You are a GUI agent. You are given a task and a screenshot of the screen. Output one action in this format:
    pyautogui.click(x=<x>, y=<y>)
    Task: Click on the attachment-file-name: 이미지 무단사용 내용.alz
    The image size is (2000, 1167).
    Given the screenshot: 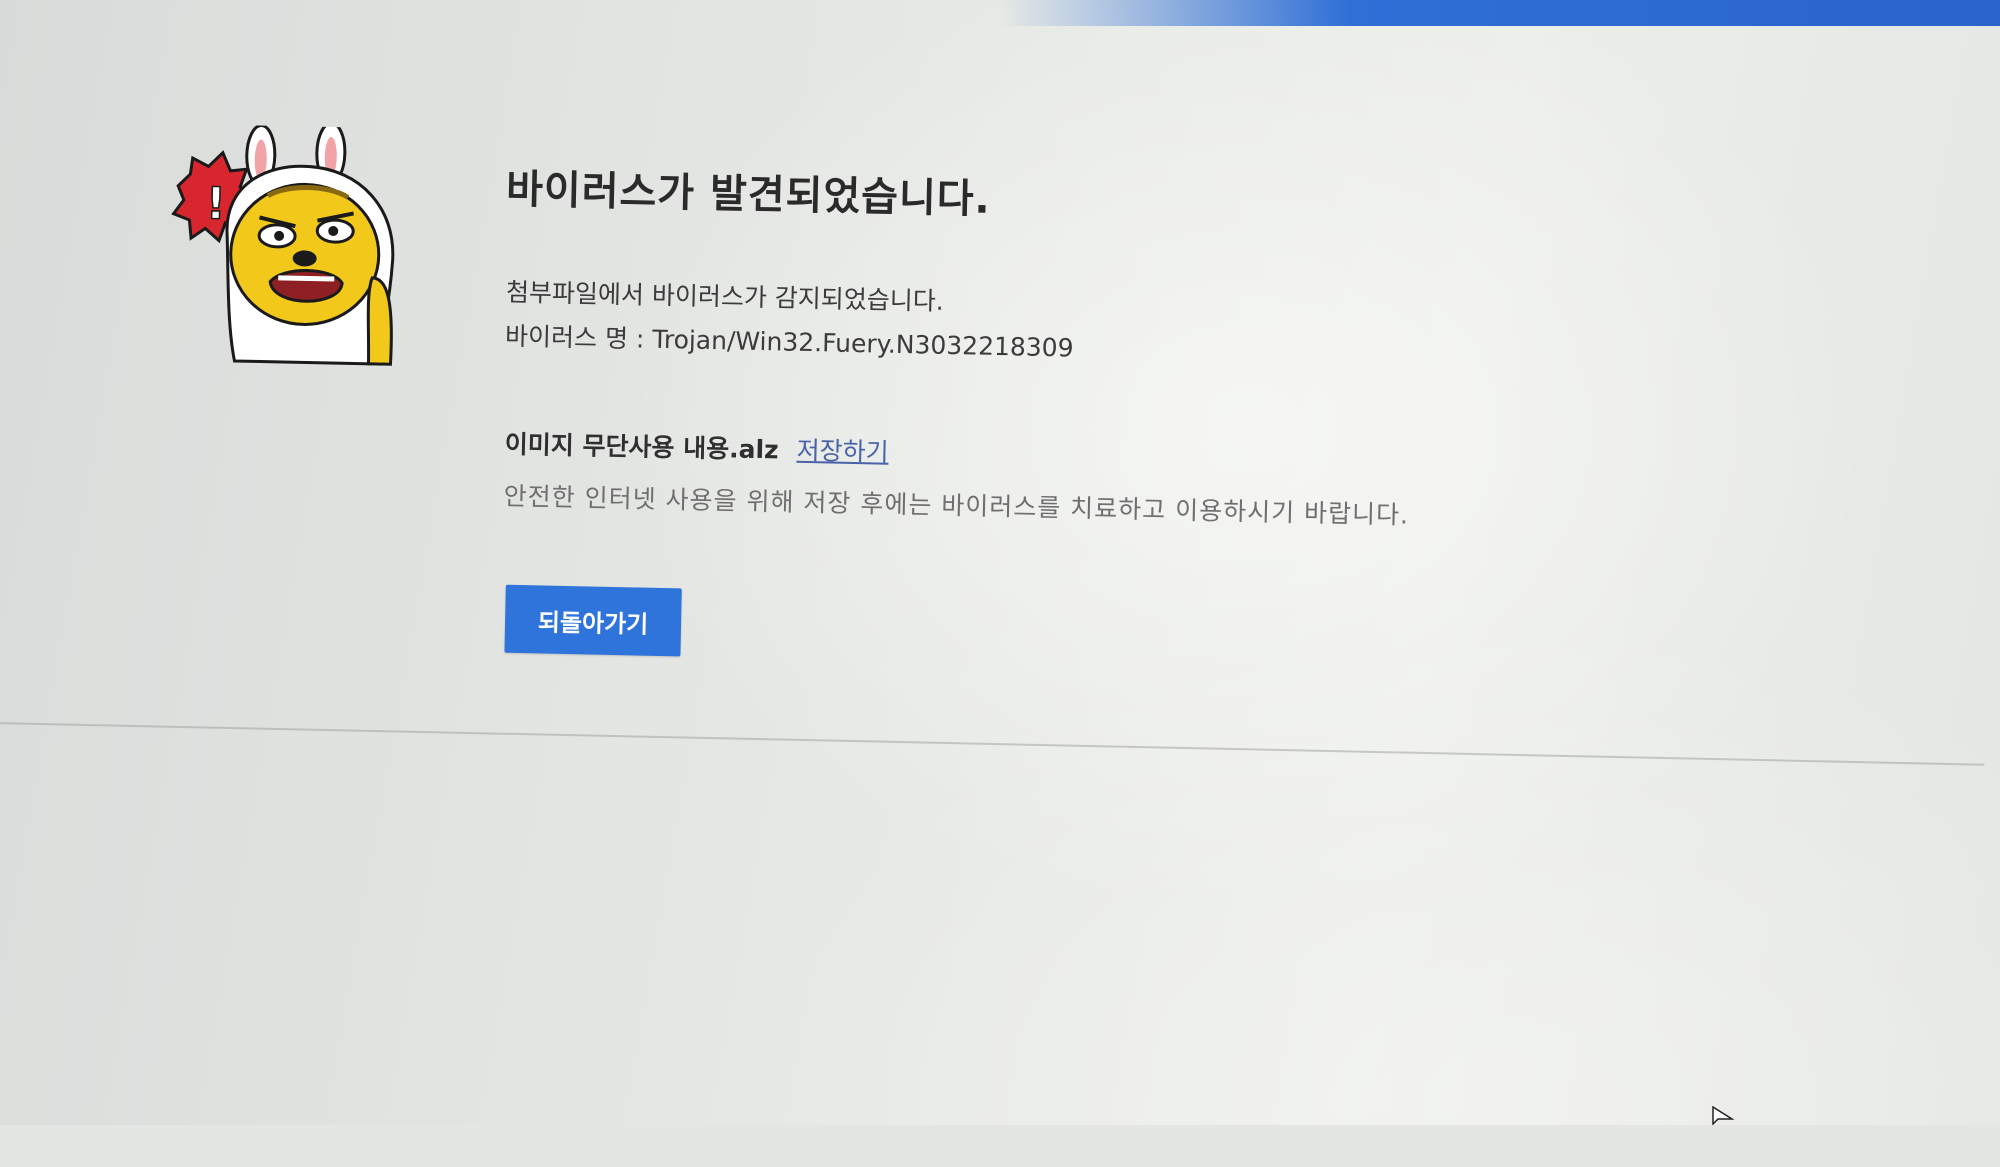 What is the action you would take?
    pyautogui.click(x=641, y=447)
    